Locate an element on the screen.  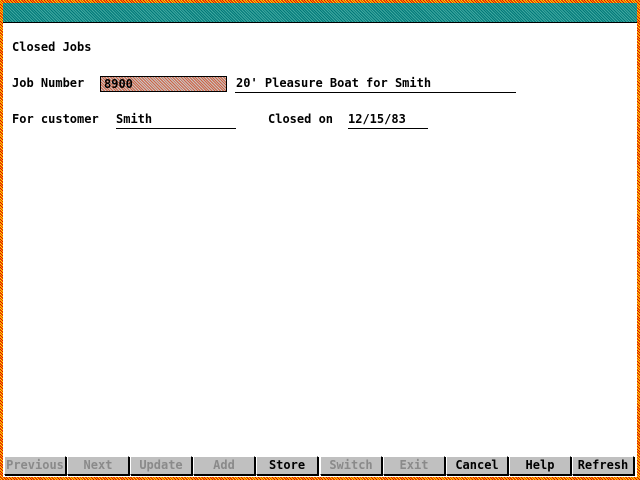
title-bar is located at coordinates (320, 13).